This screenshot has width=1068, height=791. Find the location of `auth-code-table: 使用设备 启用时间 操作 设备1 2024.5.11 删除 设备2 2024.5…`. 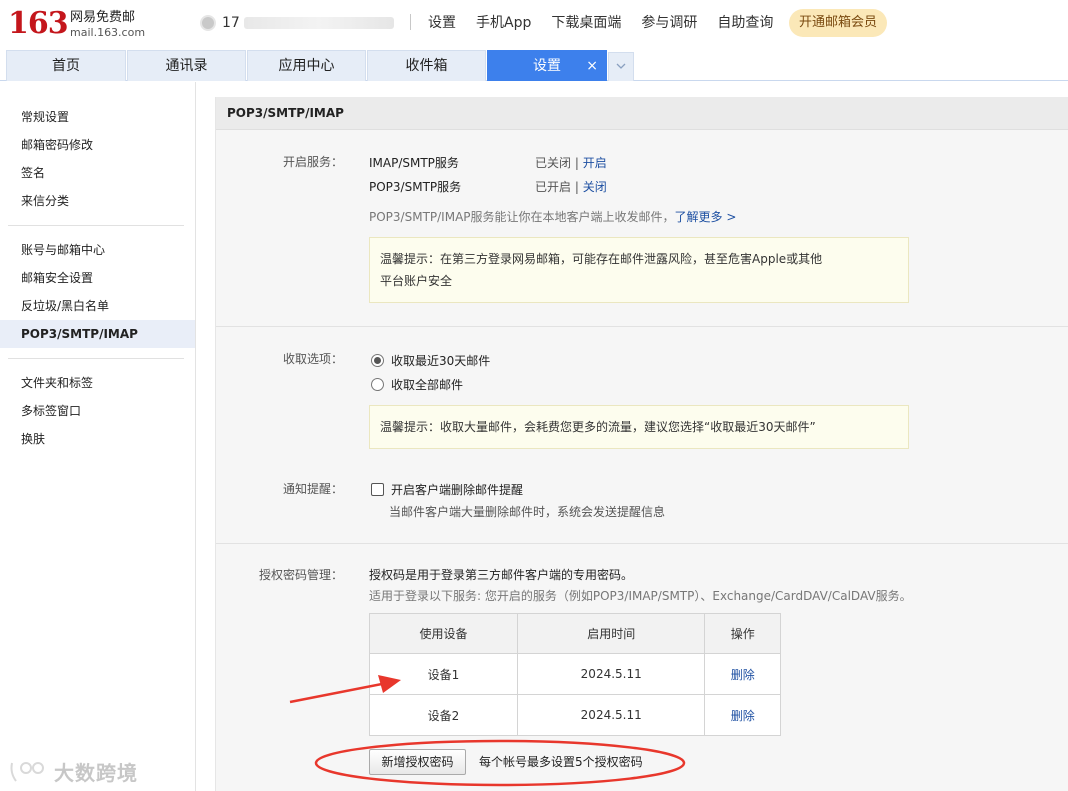

auth-code-table: 使用设备 启用时间 操作 设备1 2024.5.11 删除 设备2 2024.5… is located at coordinates (575, 674).